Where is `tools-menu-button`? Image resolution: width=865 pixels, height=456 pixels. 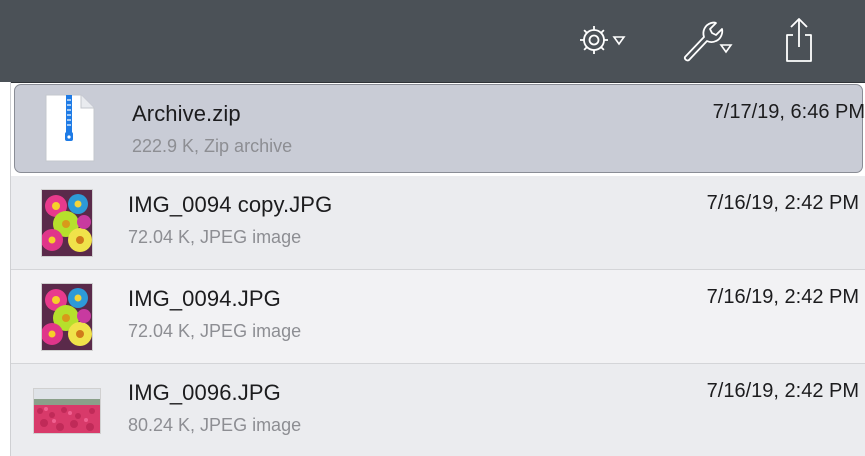 tools-menu-button is located at coordinates (706, 40).